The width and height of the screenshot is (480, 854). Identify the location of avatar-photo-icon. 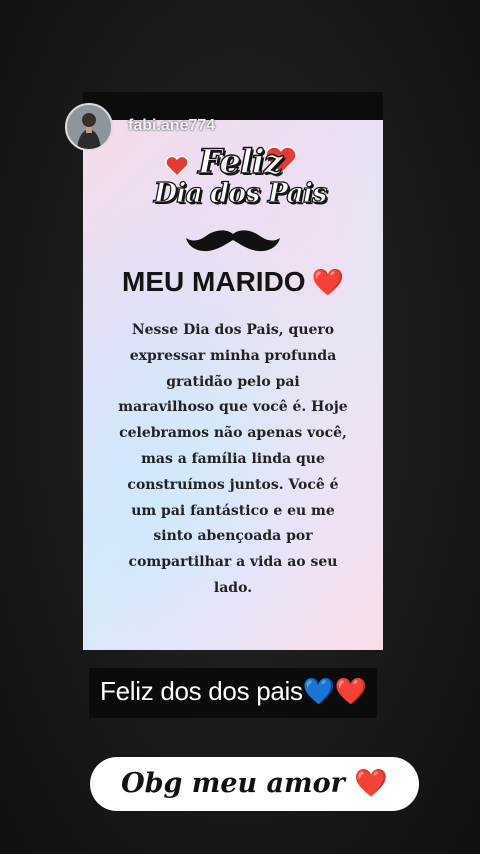
(89, 127).